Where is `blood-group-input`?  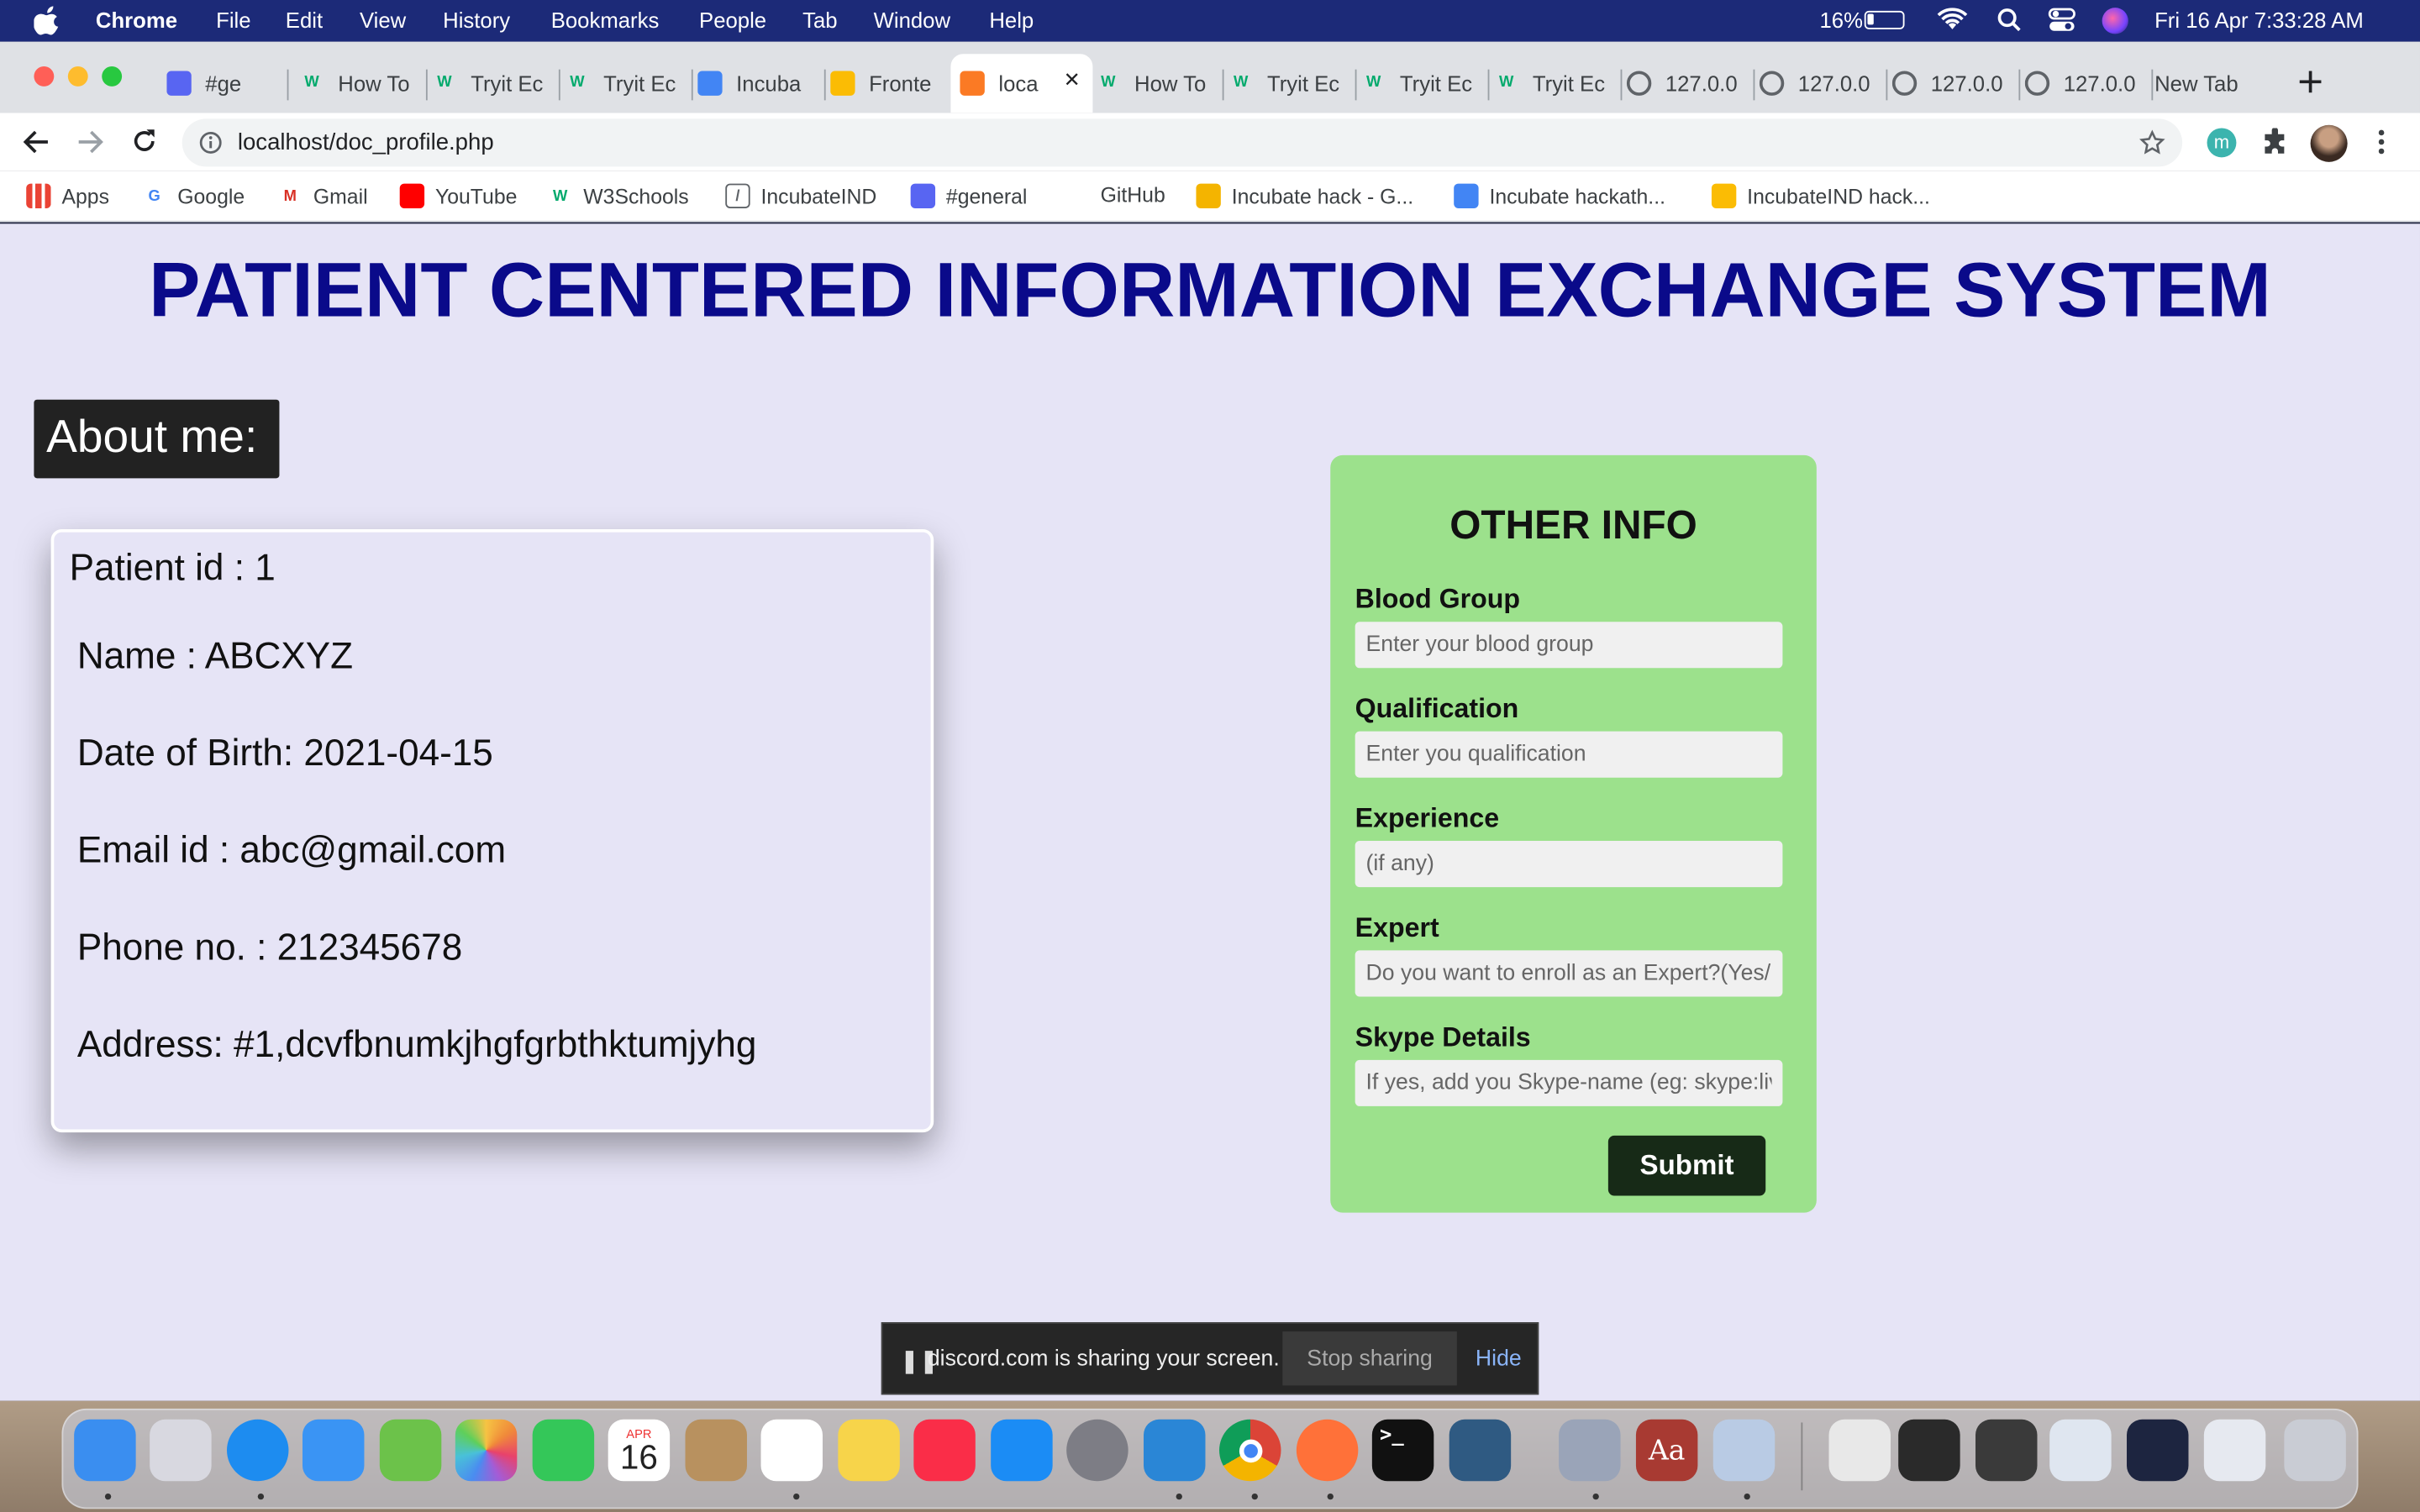 blood-group-input is located at coordinates (1569, 645).